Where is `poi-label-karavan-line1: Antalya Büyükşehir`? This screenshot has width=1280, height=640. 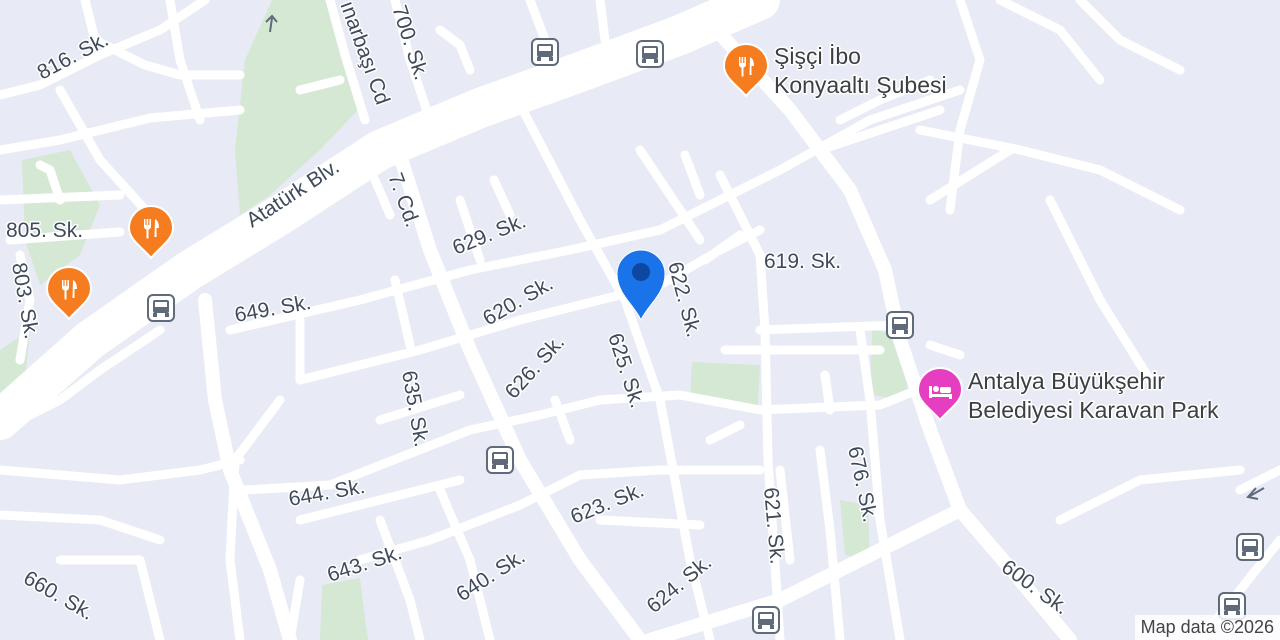
poi-label-karavan-line1: Antalya Büyükşehir is located at coordinates (1066, 381).